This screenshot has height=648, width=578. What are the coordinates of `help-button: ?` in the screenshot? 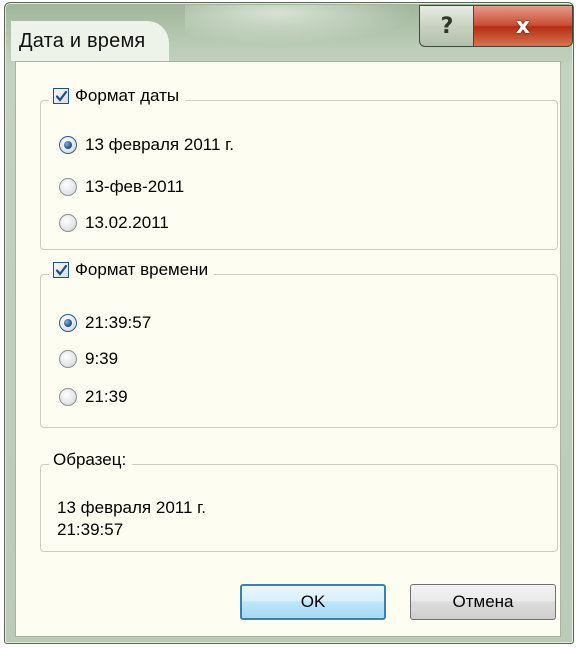 It's located at (447, 26).